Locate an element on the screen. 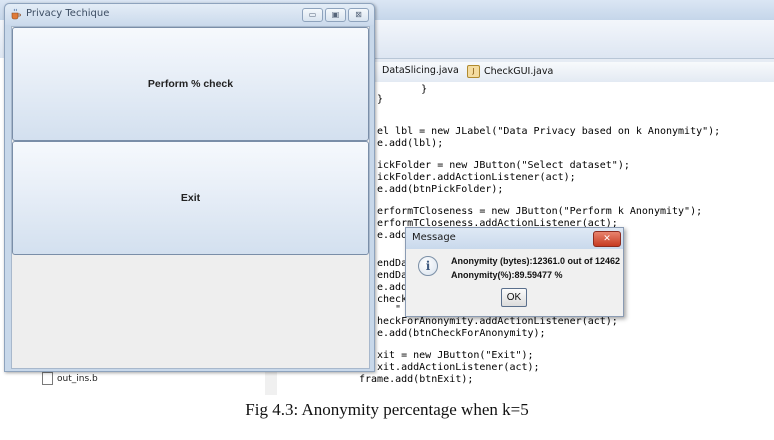 Image resolution: width=774 pixels, height=440 pixels. code-line: frame.add(btnExit); is located at coordinates (416, 379).